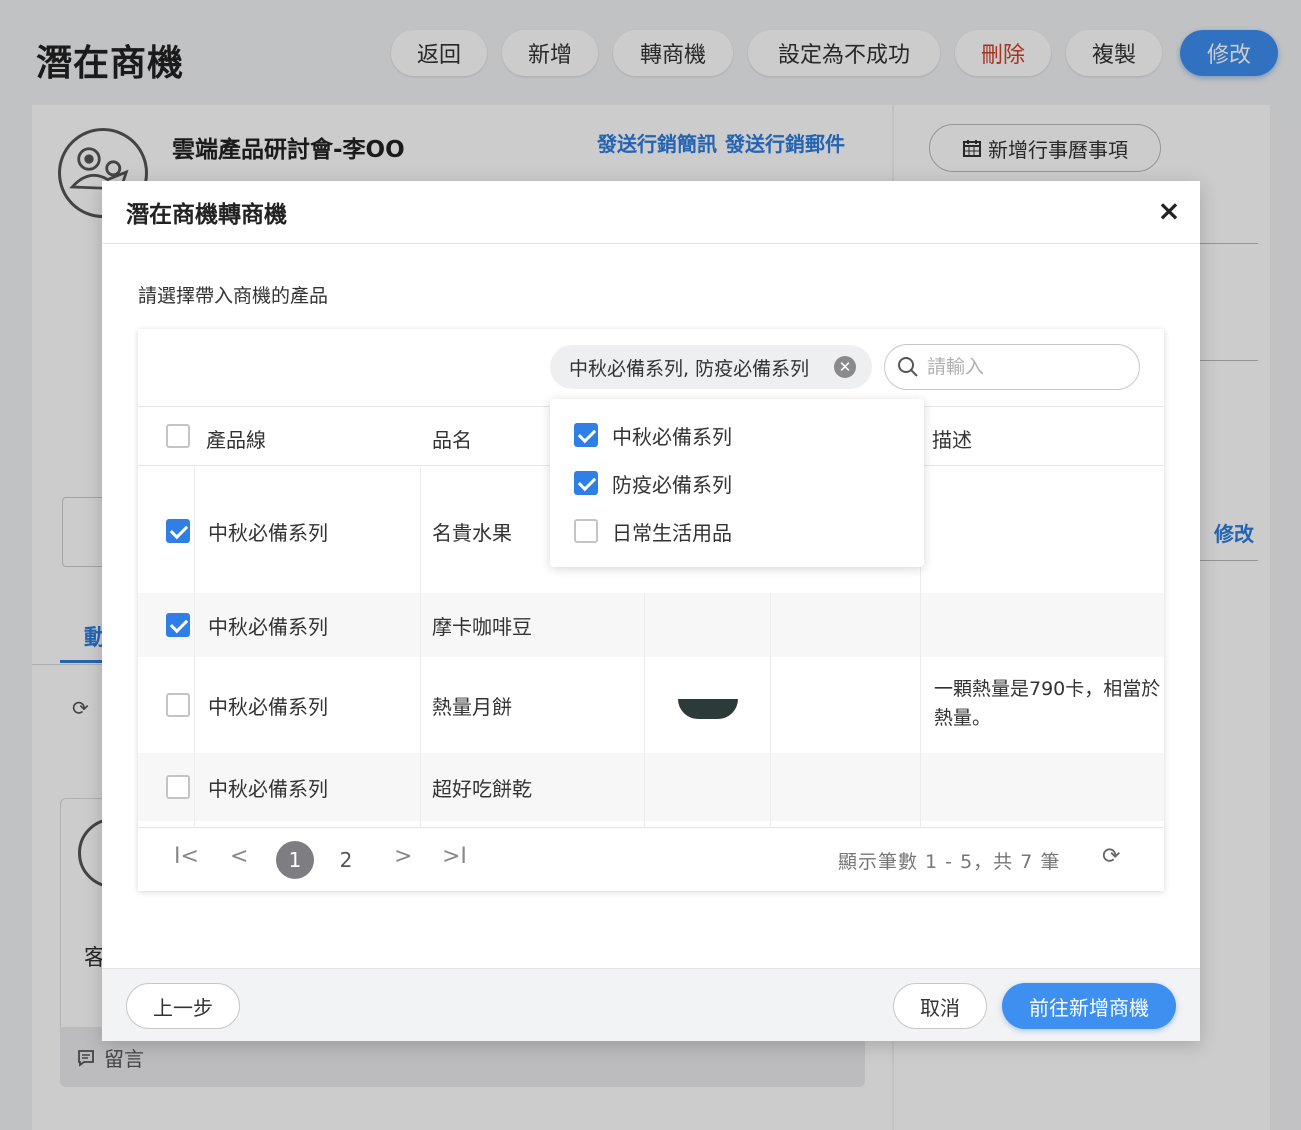 This screenshot has height=1130, width=1301. What do you see at coordinates (1111, 856) in the screenshot?
I see `refresh-icon: ⟳` at bounding box center [1111, 856].